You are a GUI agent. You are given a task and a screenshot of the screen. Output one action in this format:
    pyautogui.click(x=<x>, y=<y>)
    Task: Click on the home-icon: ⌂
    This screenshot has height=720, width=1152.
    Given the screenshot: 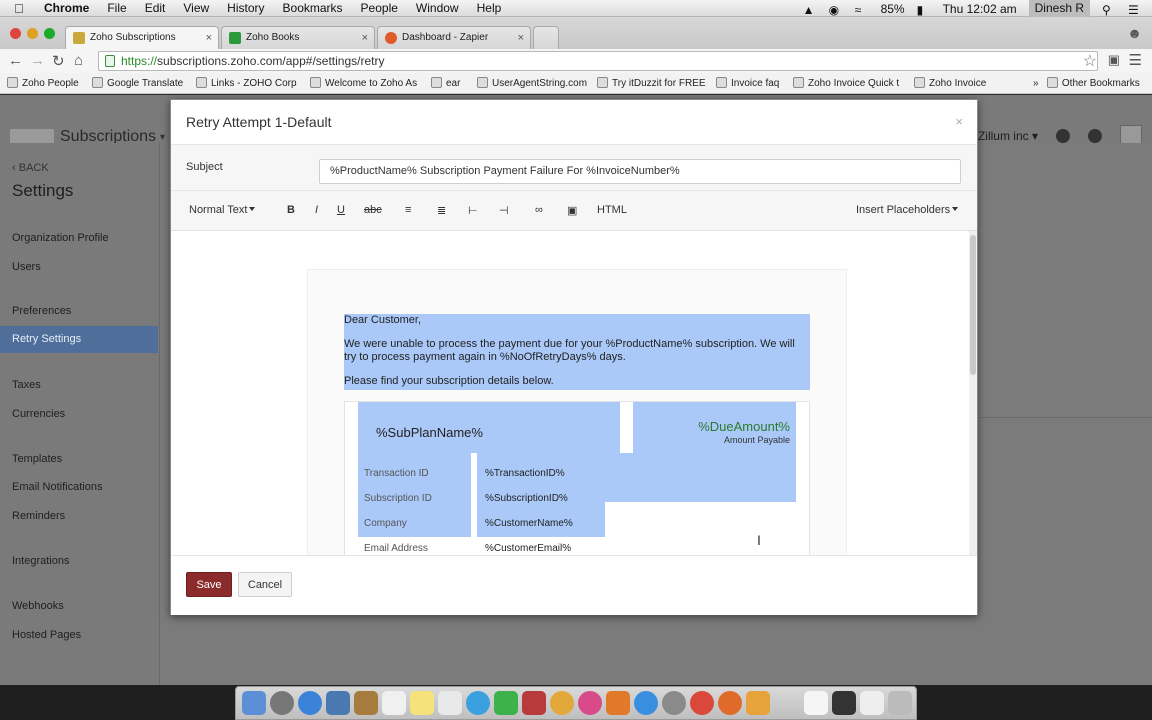 What is the action you would take?
    pyautogui.click(x=78, y=60)
    